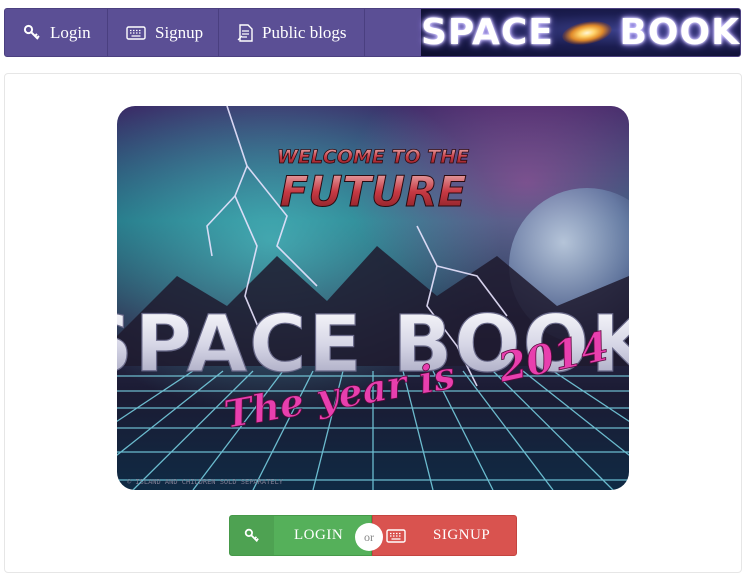 This screenshot has height=573, width=748. I want to click on hero-footer-note: © ISLAND AND CHILDREN SOLD SEPARATELY, so click(205, 482).